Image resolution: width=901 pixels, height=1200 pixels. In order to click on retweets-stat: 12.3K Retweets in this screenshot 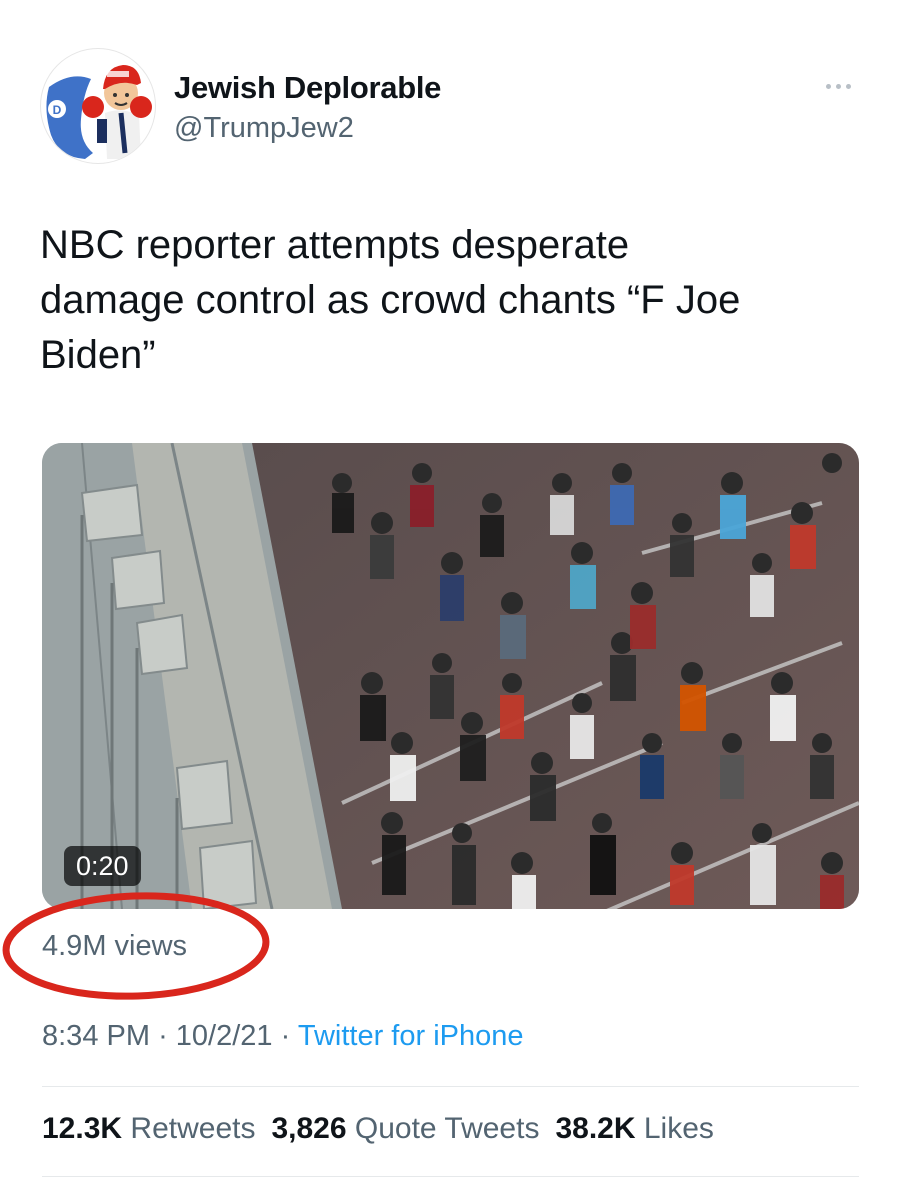, I will do `click(148, 1129)`.